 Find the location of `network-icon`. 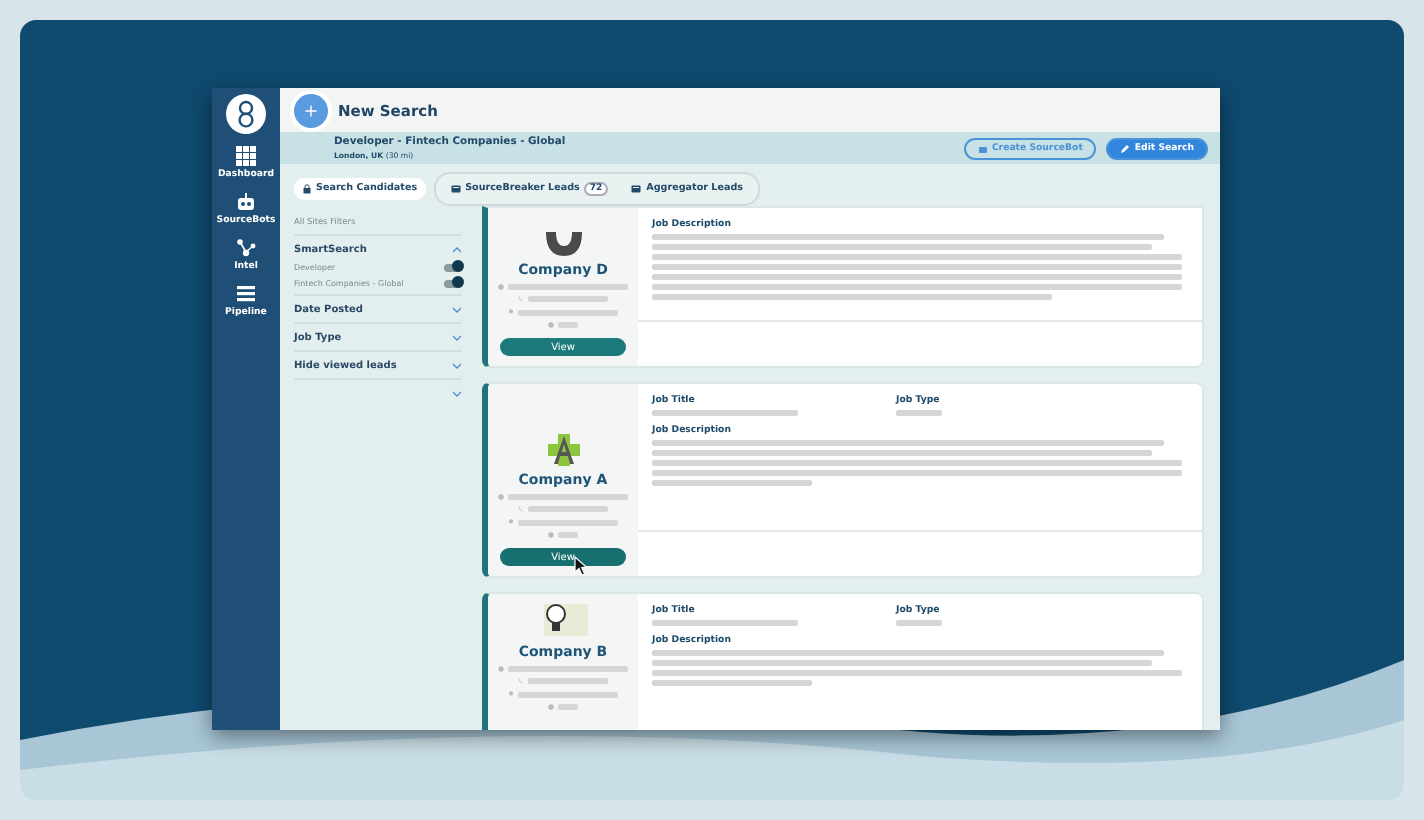

network-icon is located at coordinates (246, 248).